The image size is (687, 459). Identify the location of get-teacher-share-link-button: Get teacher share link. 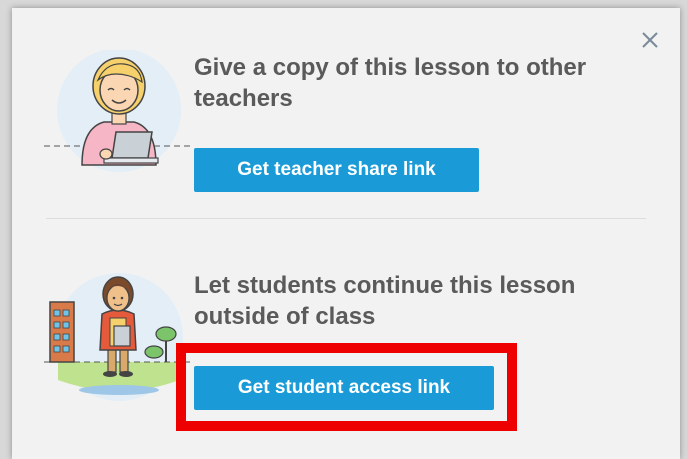
(336, 170).